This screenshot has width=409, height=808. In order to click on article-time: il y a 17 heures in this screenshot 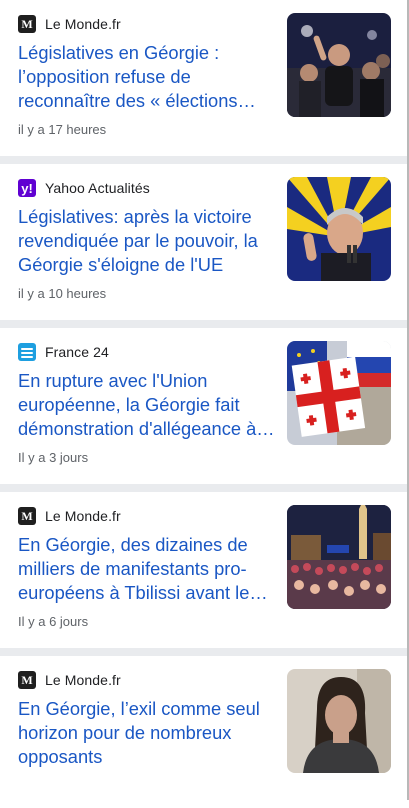, I will do `click(62, 129)`.